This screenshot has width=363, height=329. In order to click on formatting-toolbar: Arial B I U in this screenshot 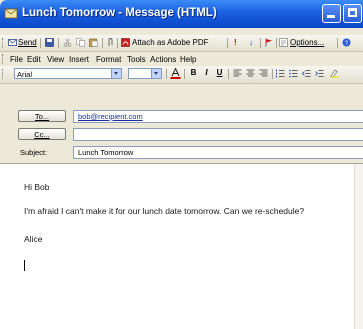, I will do `click(181, 75)`.